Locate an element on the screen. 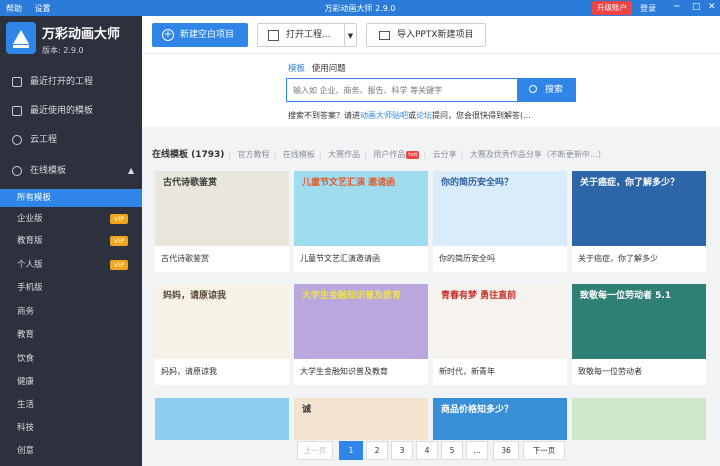 The image size is (720, 466). sidebar-item-recent-projects: 最近打开的工程 is located at coordinates (71, 82).